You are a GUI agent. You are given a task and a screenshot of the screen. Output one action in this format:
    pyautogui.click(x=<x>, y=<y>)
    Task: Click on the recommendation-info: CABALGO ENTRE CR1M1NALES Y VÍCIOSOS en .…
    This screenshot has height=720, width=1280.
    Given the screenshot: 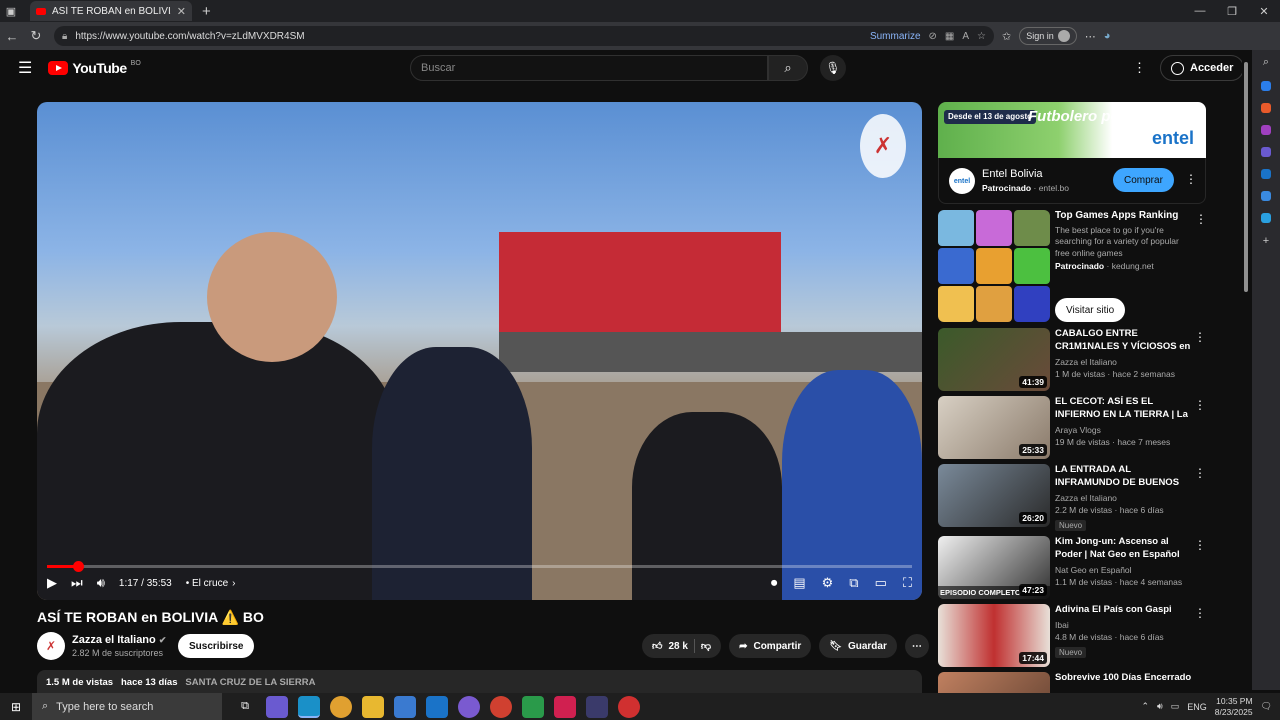 What is the action you would take?
    pyautogui.click(x=1124, y=353)
    